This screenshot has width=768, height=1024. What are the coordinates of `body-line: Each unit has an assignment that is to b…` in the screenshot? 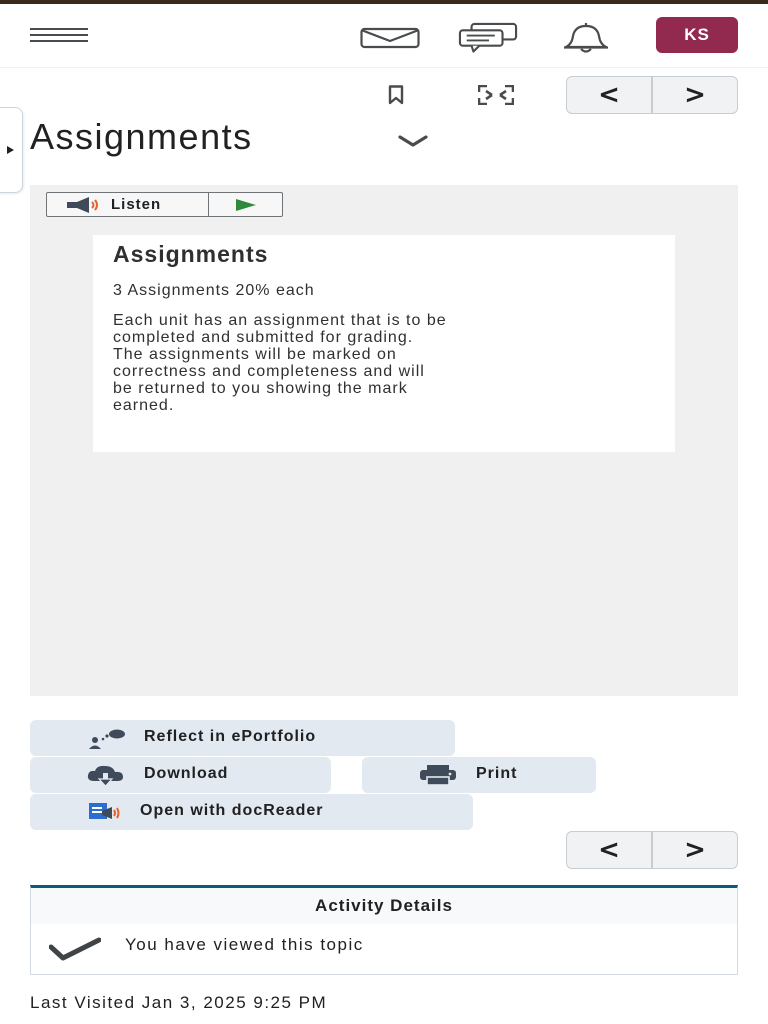 It's located at (280, 320).